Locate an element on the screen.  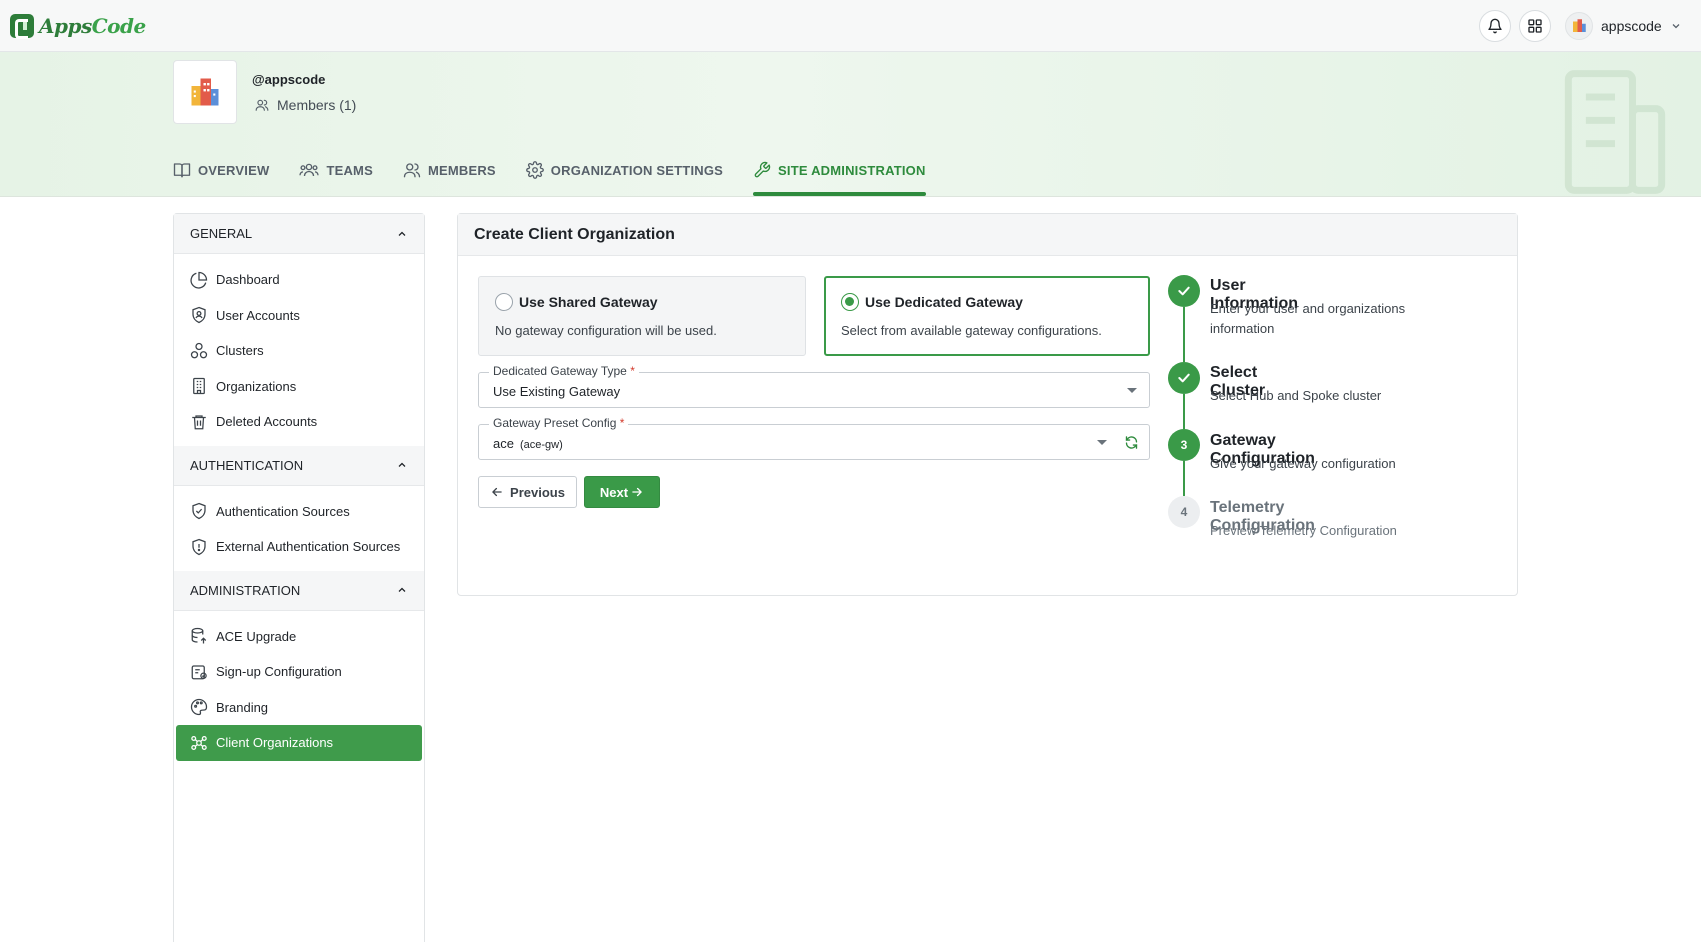
bell-icon is located at coordinates (1495, 26).